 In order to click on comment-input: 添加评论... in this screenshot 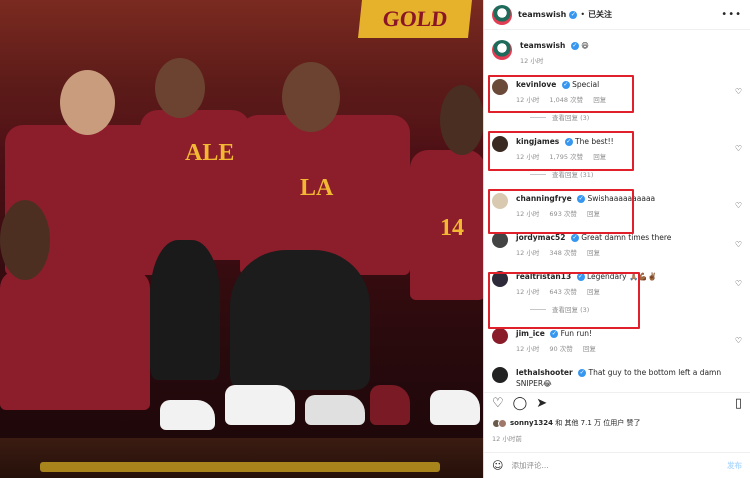, I will do `click(529, 465)`.